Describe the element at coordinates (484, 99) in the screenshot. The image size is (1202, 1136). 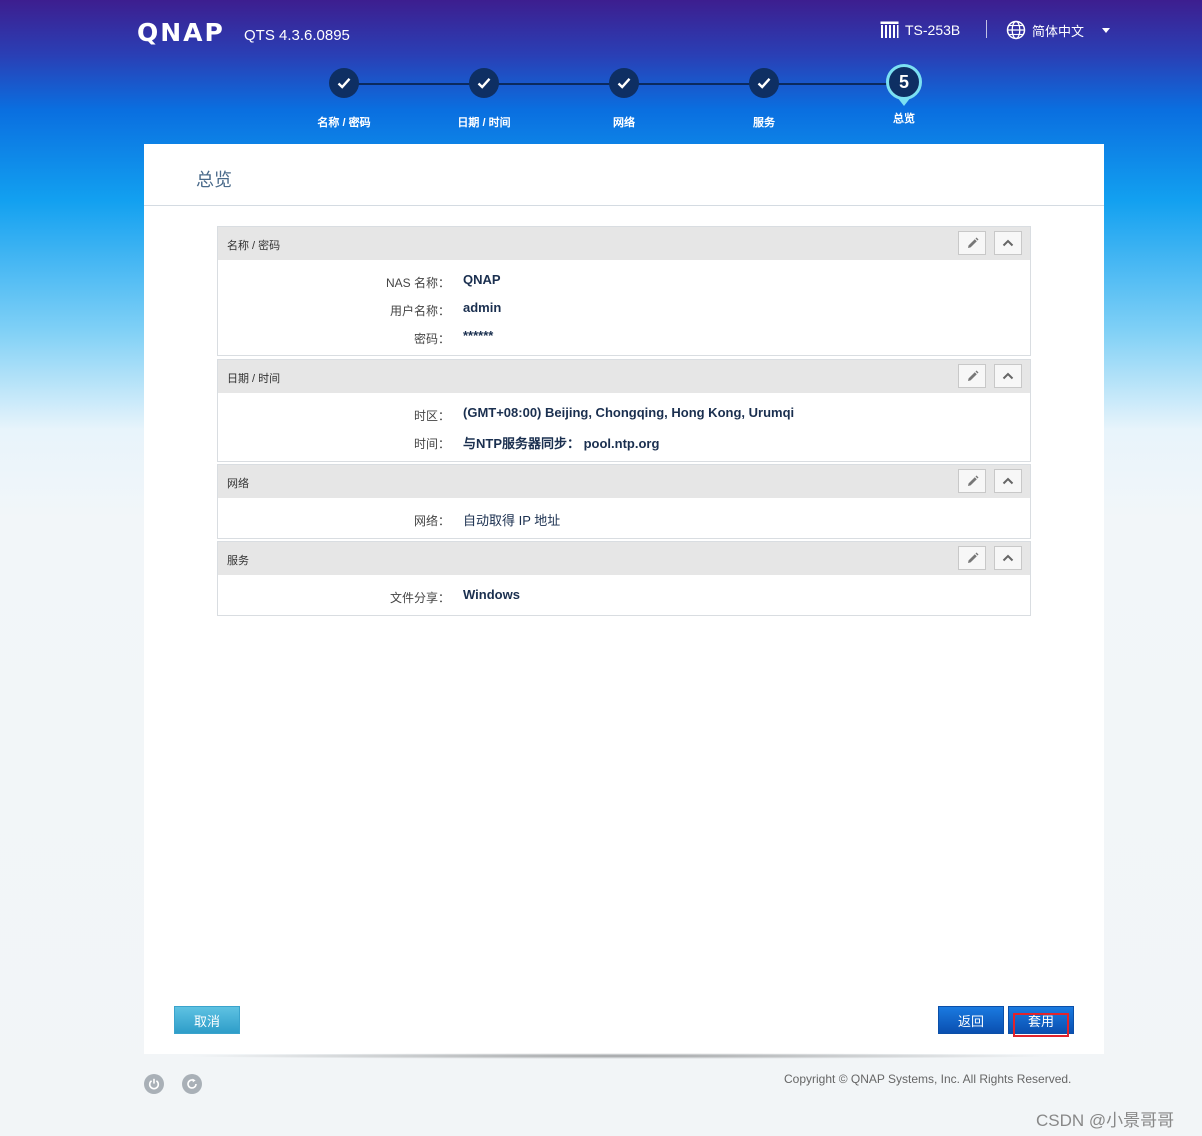
I see `step-date-time: 日期 / 时间` at that location.